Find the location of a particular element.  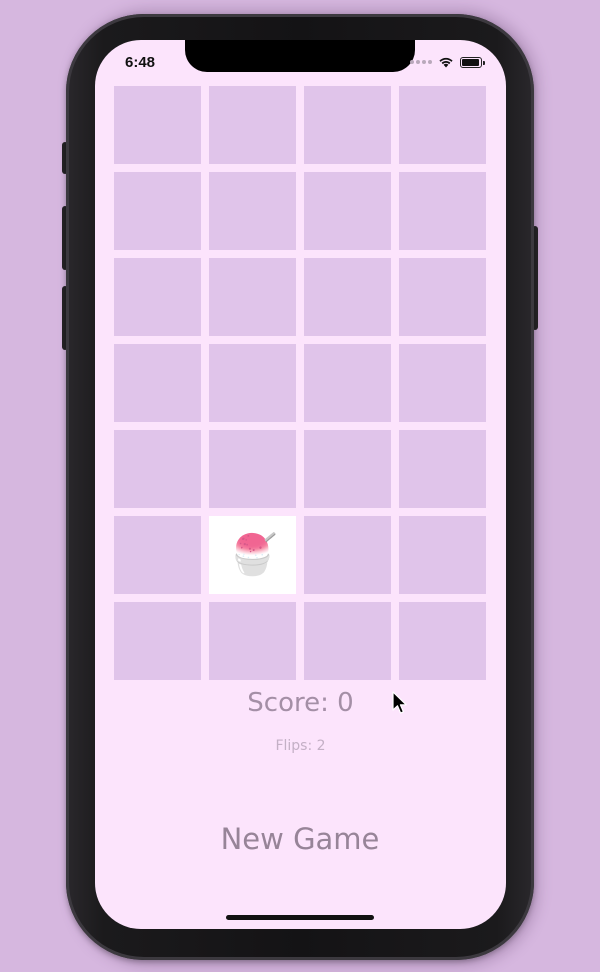

flips-label: Flips: 2 is located at coordinates (300, 746).